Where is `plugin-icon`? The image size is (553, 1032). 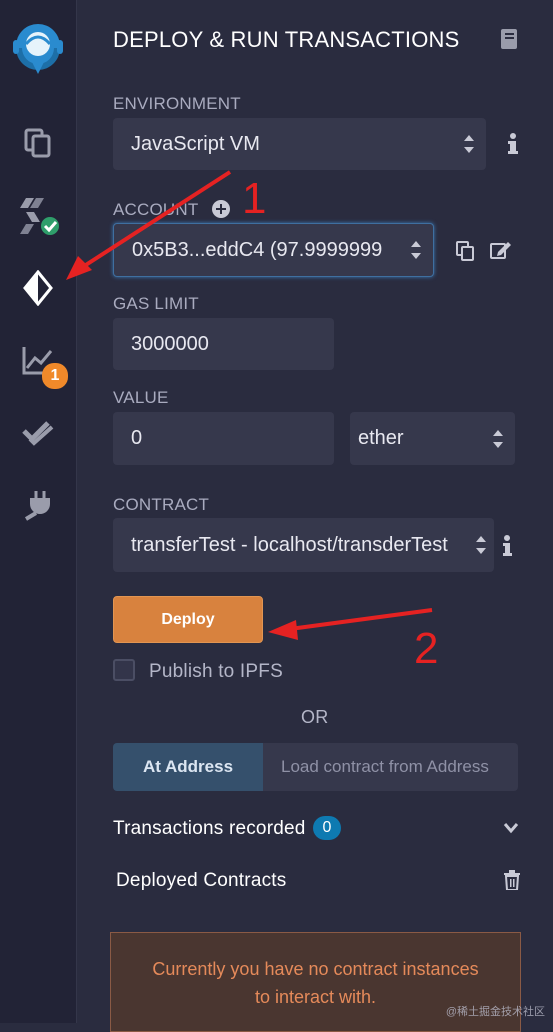 plugin-icon is located at coordinates (38, 504).